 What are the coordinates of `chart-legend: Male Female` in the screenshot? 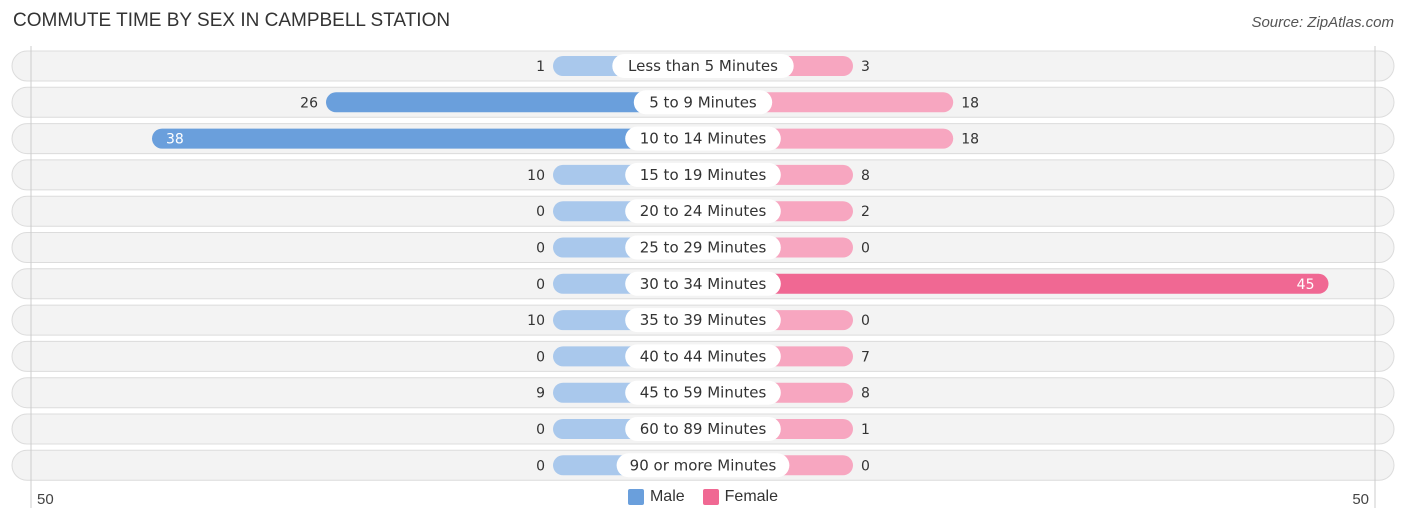 It's located at (703, 497).